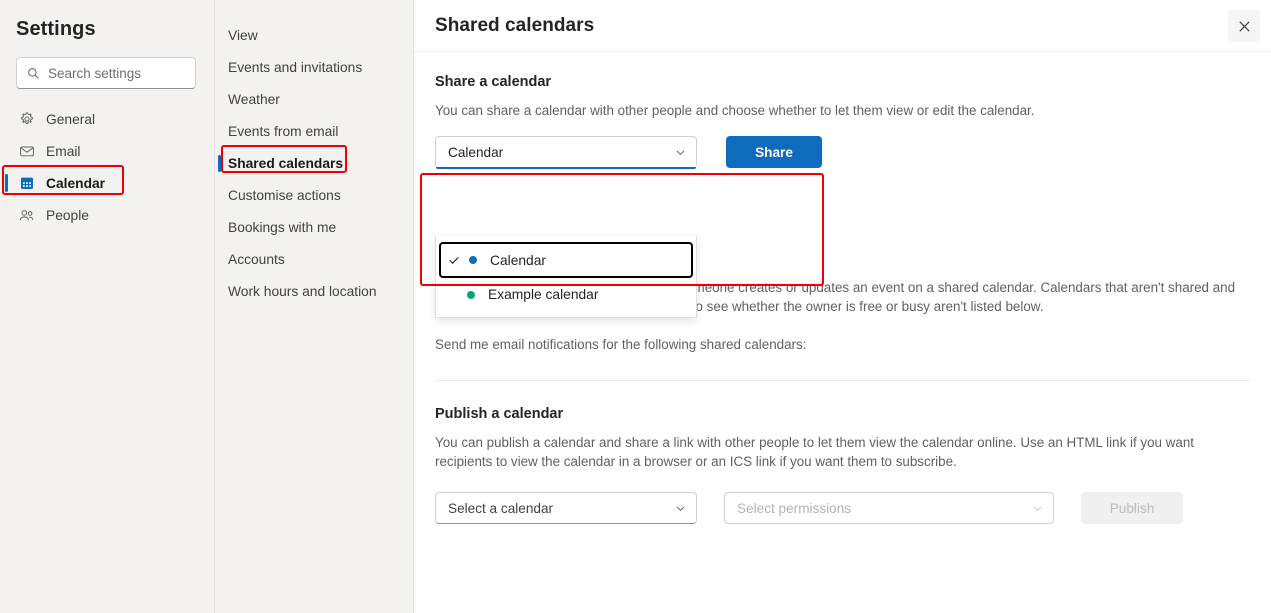 The image size is (1271, 613). I want to click on sidebar-item-label: Email, so click(63, 151).